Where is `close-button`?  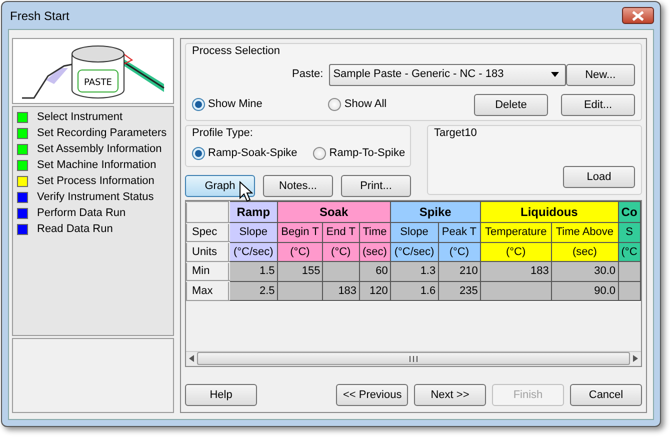
close-button is located at coordinates (638, 15).